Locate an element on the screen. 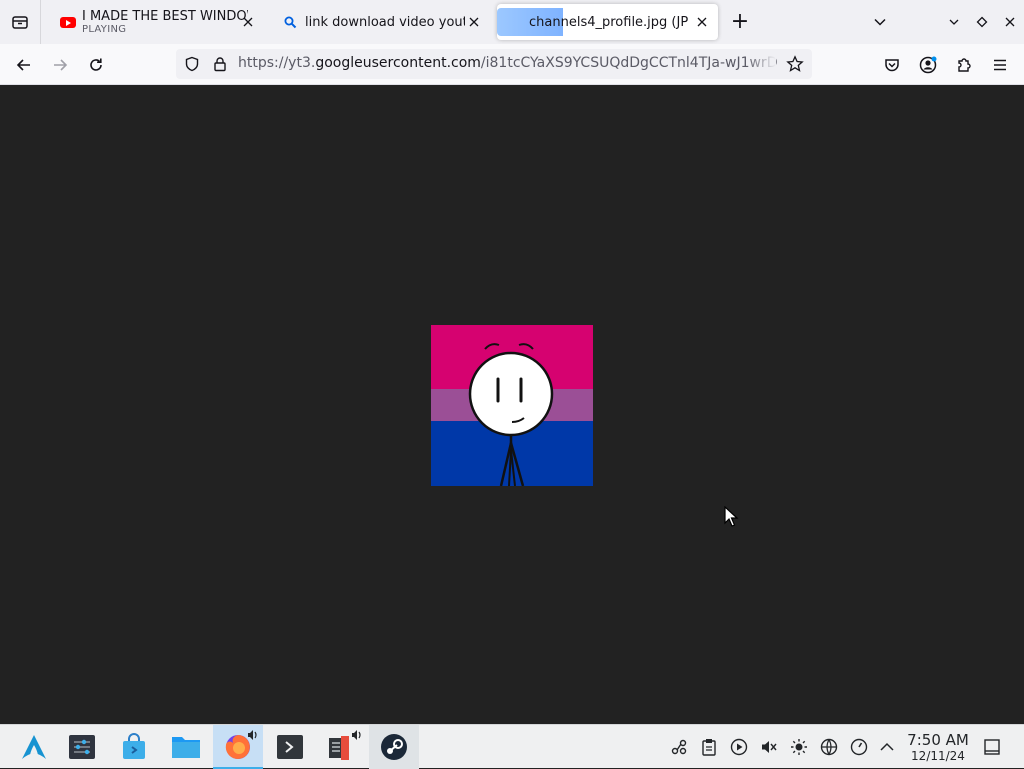  profile-image is located at coordinates (512, 405).